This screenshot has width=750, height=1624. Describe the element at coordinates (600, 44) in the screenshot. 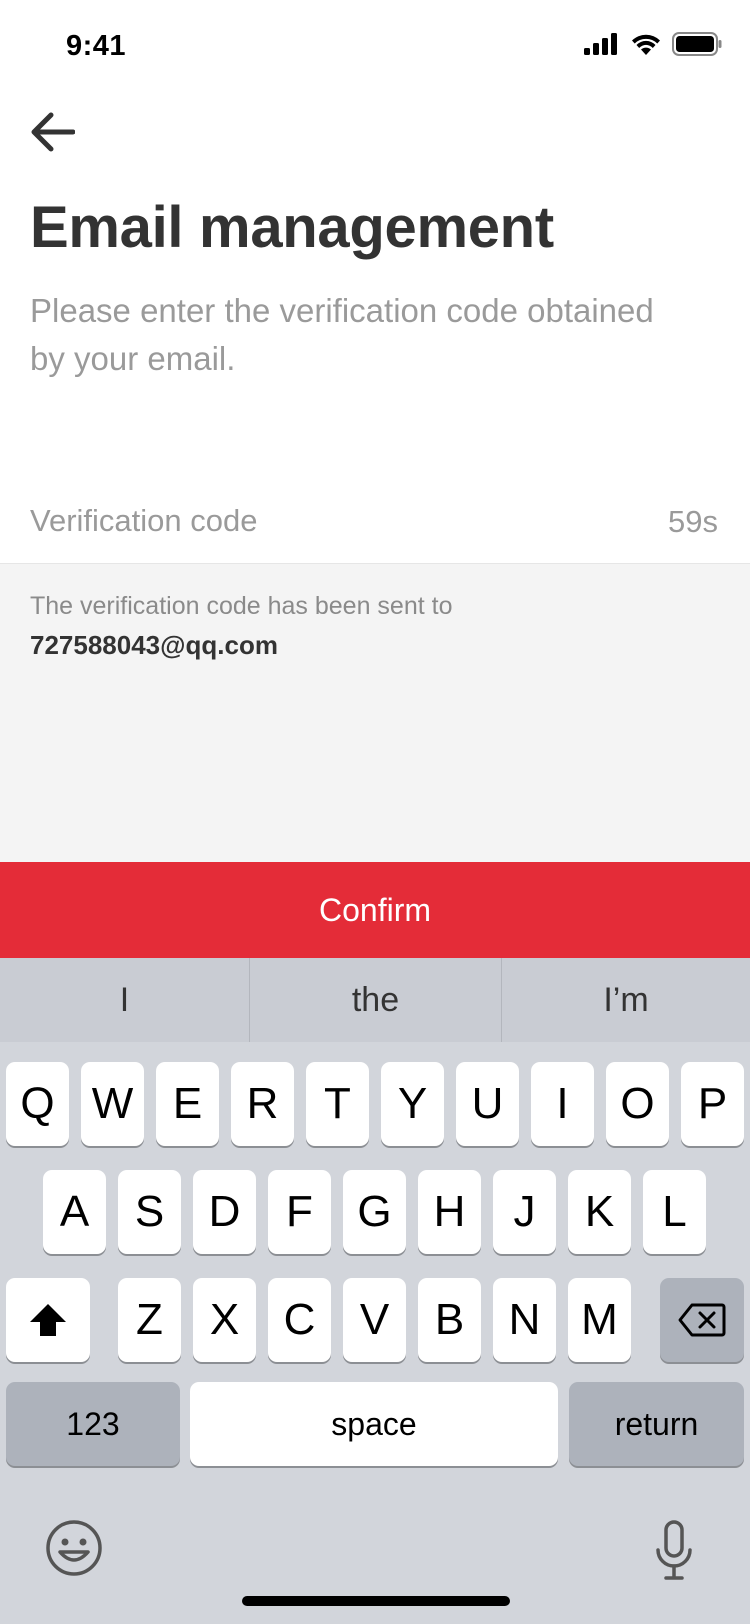

I see `signal-icon` at that location.